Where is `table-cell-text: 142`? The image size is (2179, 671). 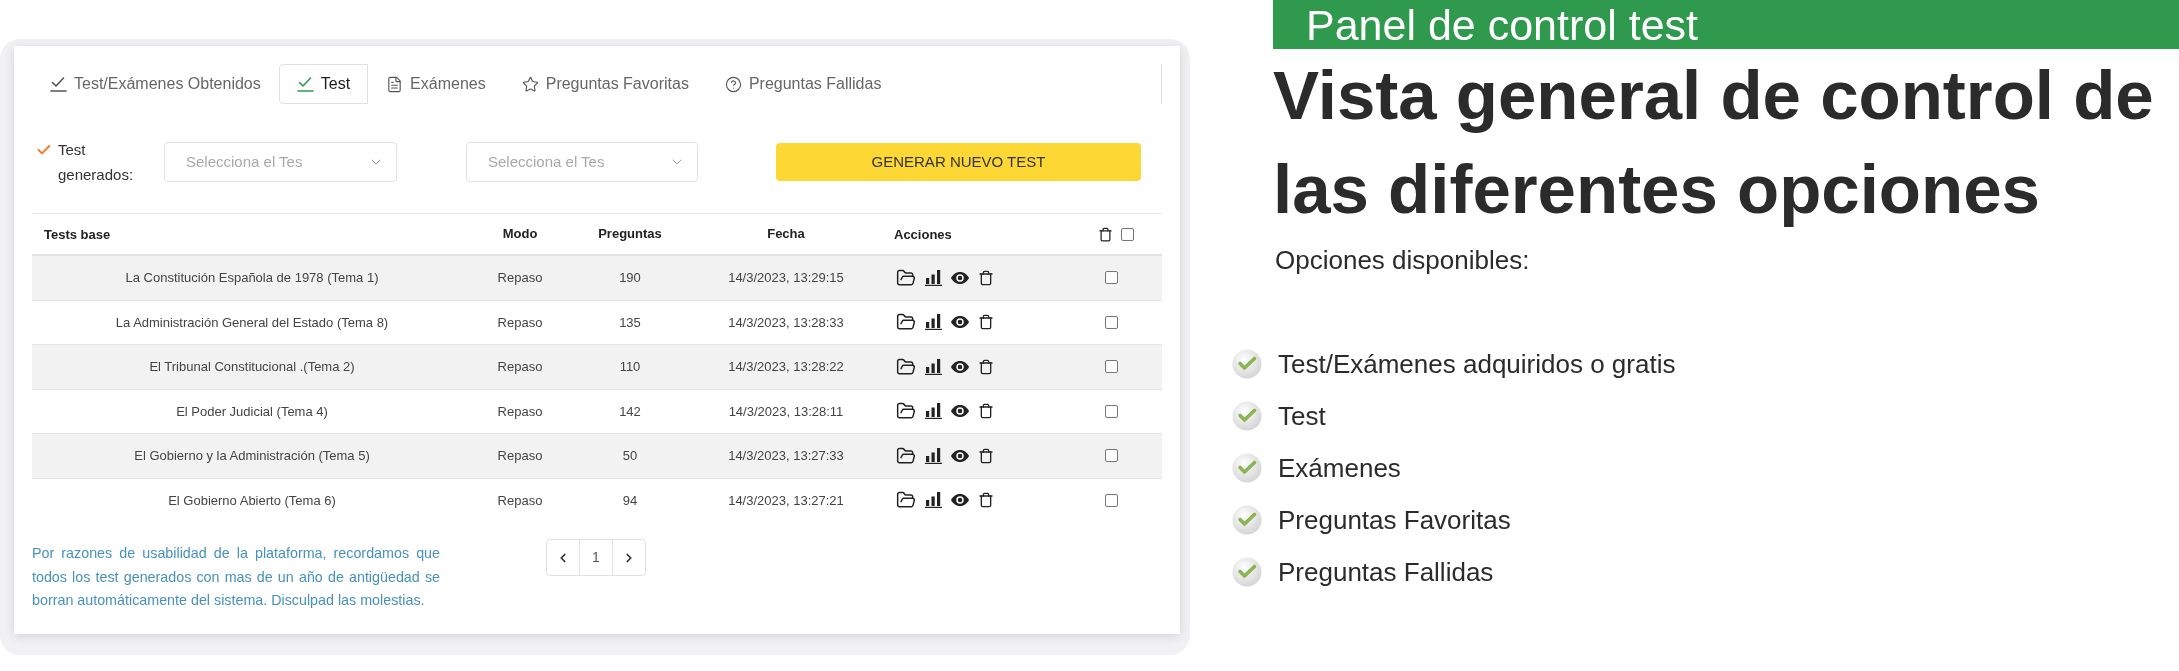
table-cell-text: 142 is located at coordinates (630, 411).